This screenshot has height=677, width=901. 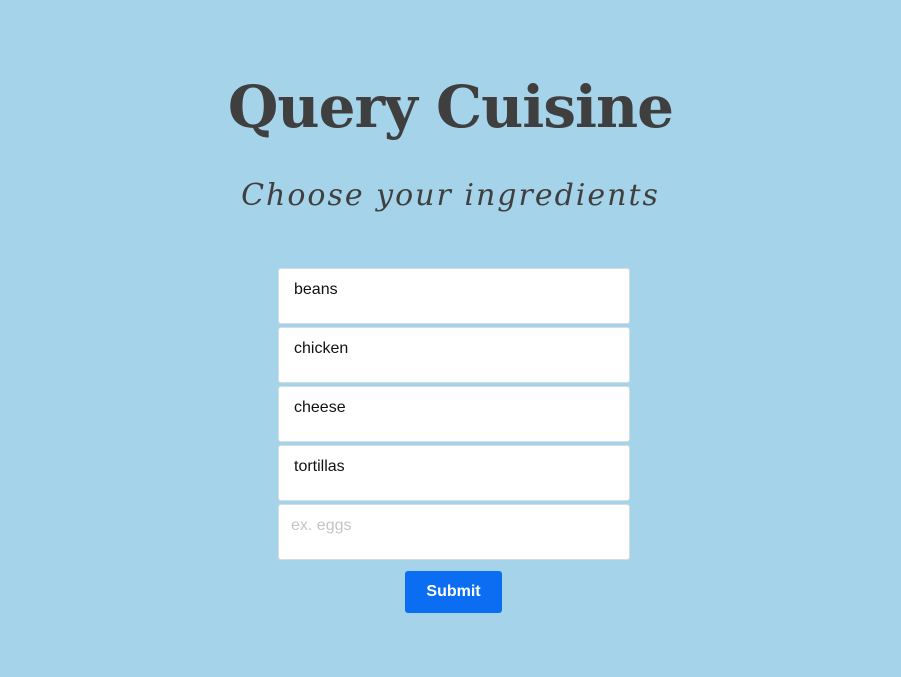 I want to click on ingredients-heading: Choose your ingredients, so click(x=450, y=195).